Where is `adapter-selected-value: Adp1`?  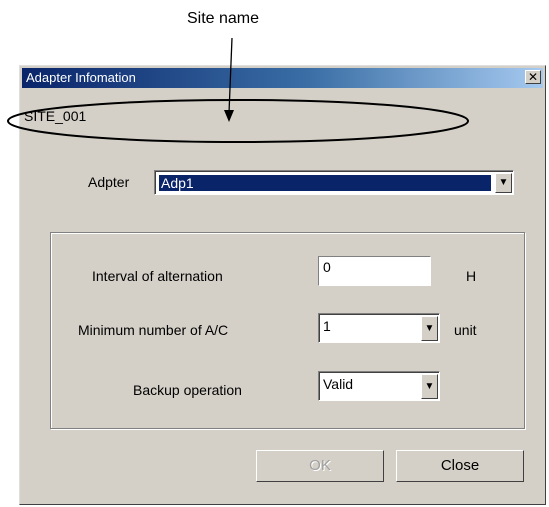 adapter-selected-value: Adp1 is located at coordinates (325, 183).